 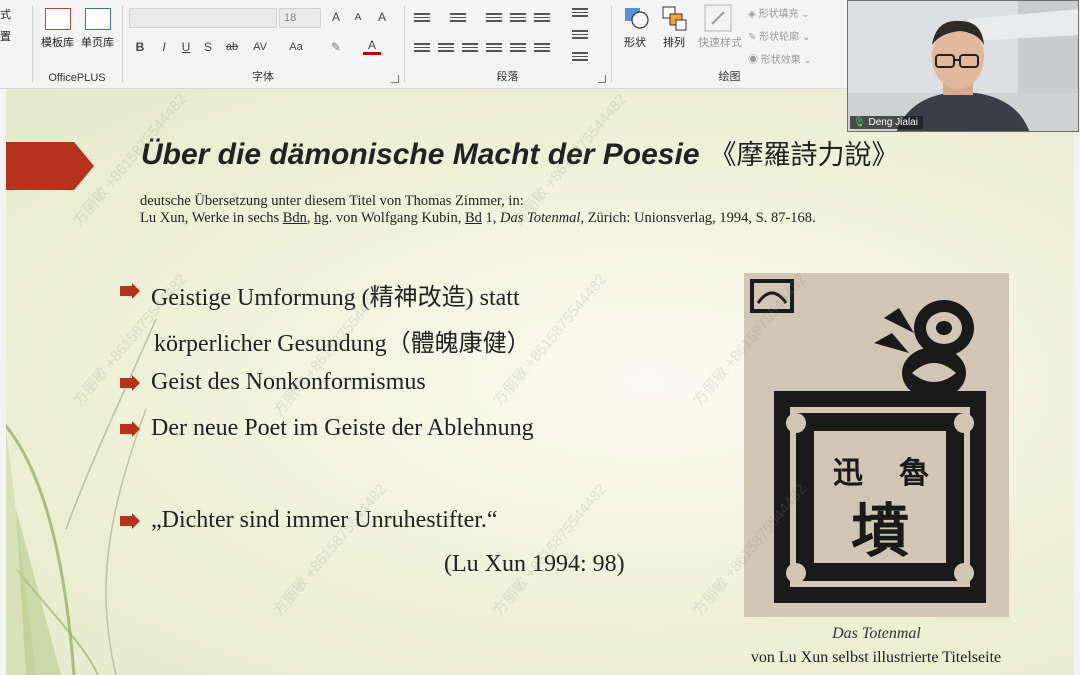 I want to click on drawing-group-label: 绘图, so click(x=729, y=77).